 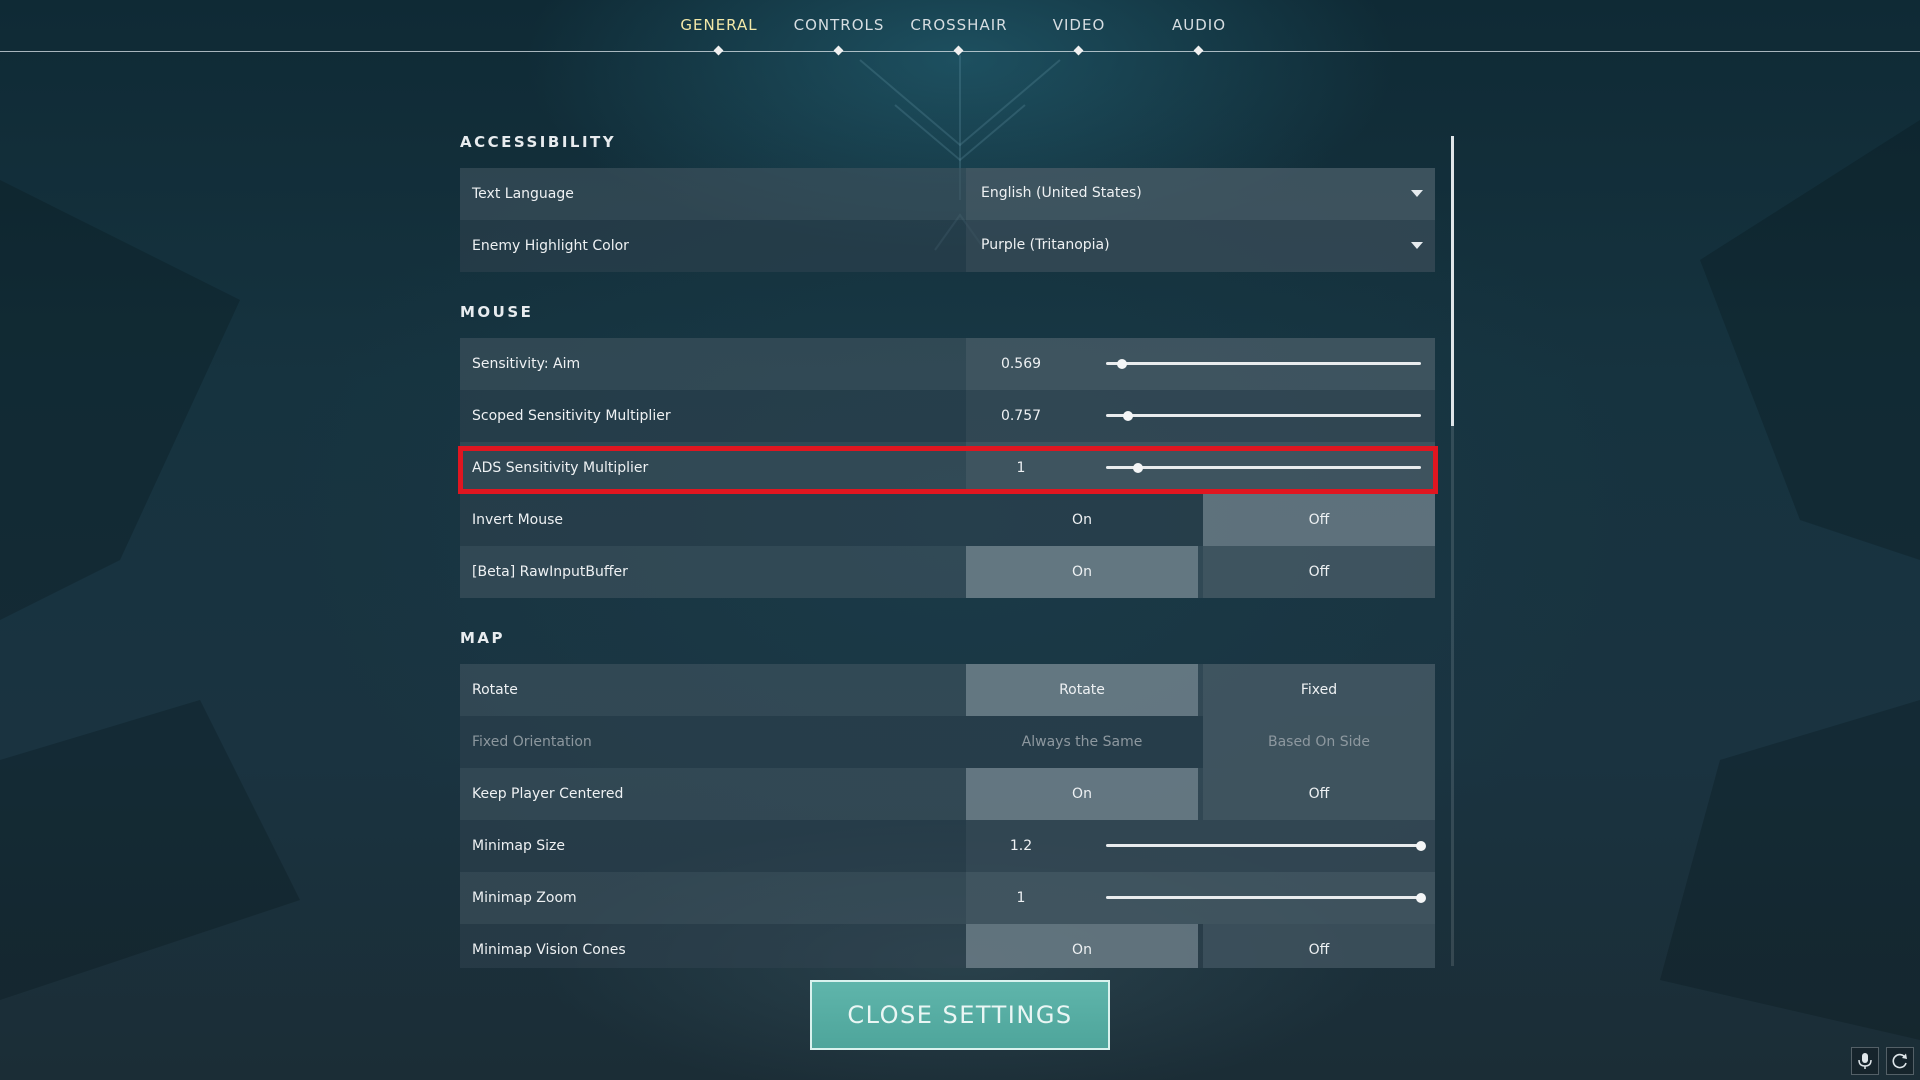 What do you see at coordinates (718, 50) in the screenshot?
I see `tab-general-marker` at bounding box center [718, 50].